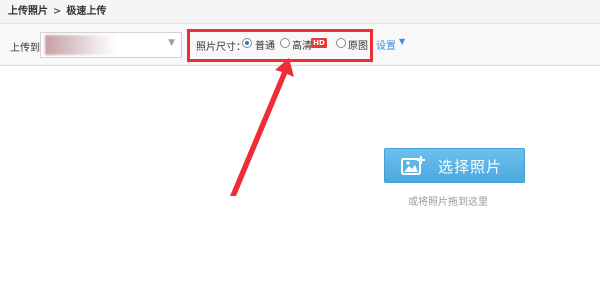  I want to click on drag-drop-hint: 或将照片拖到这里, so click(448, 202).